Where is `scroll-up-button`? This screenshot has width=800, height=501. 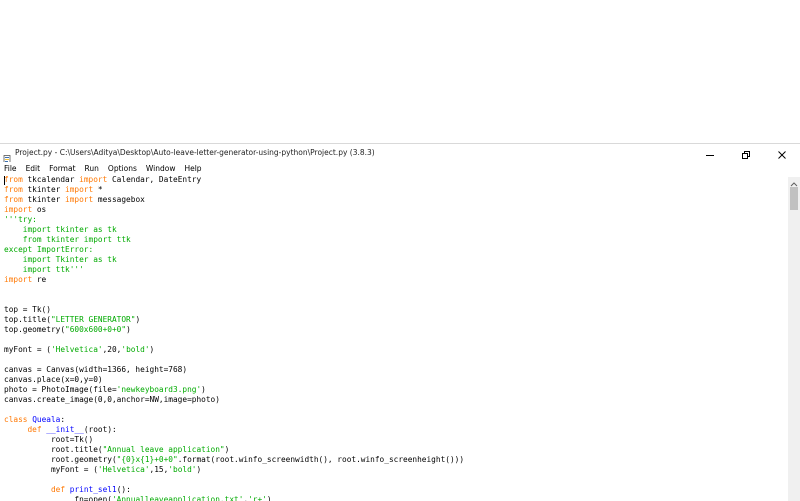 scroll-up-button is located at coordinates (794, 182).